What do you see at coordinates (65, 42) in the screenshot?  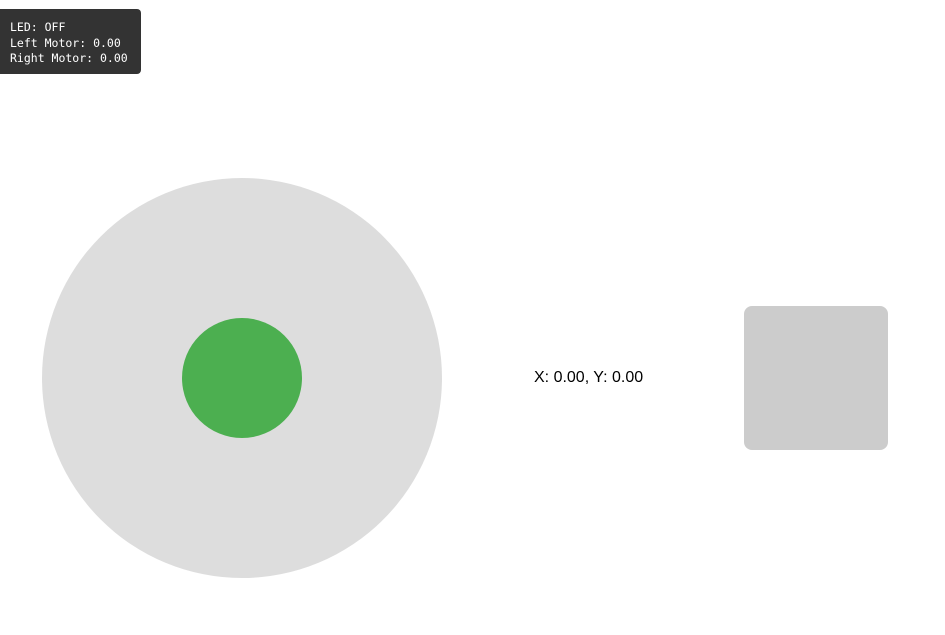 I see `left-motor-status: Left Motor: 0.00` at bounding box center [65, 42].